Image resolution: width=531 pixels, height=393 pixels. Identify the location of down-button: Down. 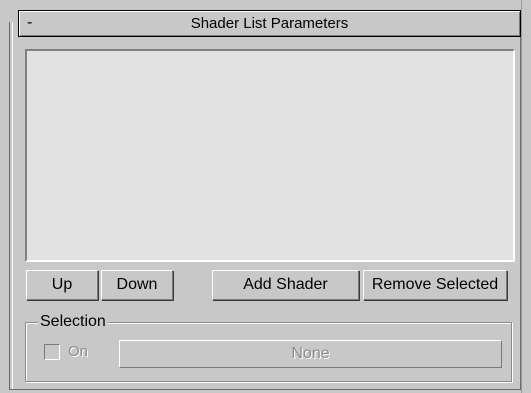
(137, 285).